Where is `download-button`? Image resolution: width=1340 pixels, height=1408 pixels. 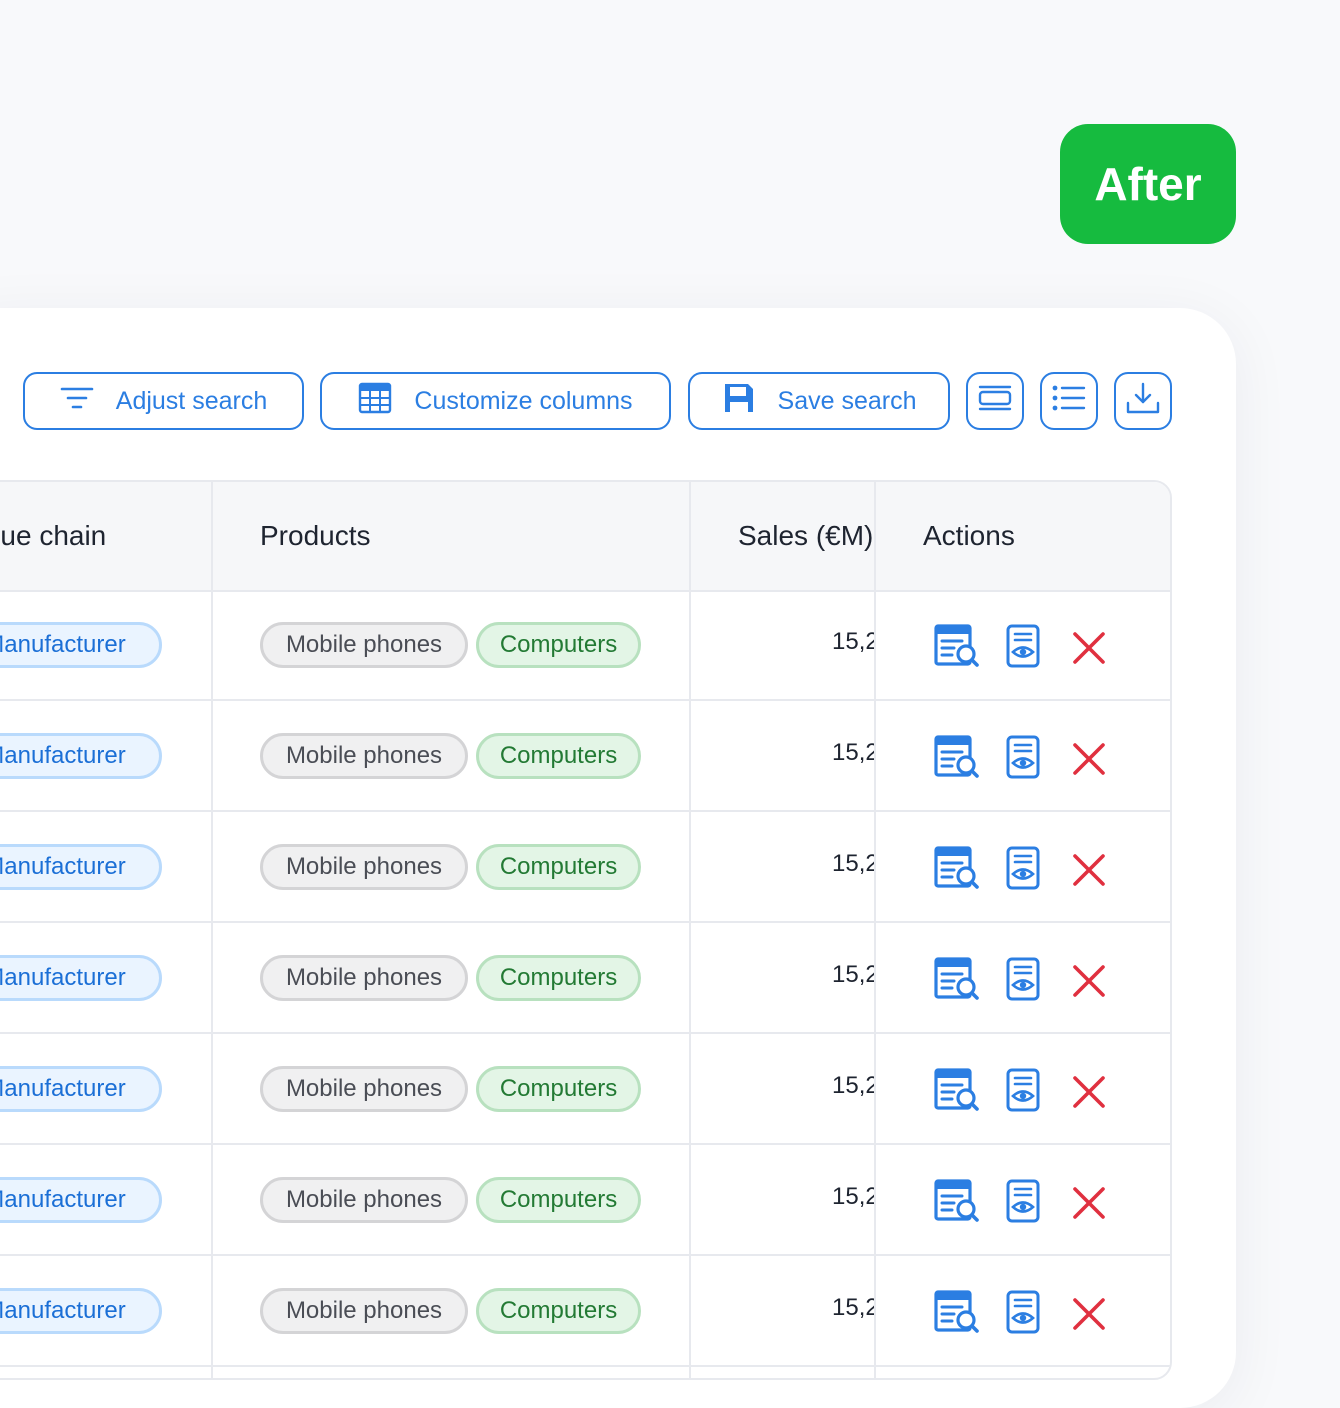 download-button is located at coordinates (1143, 401).